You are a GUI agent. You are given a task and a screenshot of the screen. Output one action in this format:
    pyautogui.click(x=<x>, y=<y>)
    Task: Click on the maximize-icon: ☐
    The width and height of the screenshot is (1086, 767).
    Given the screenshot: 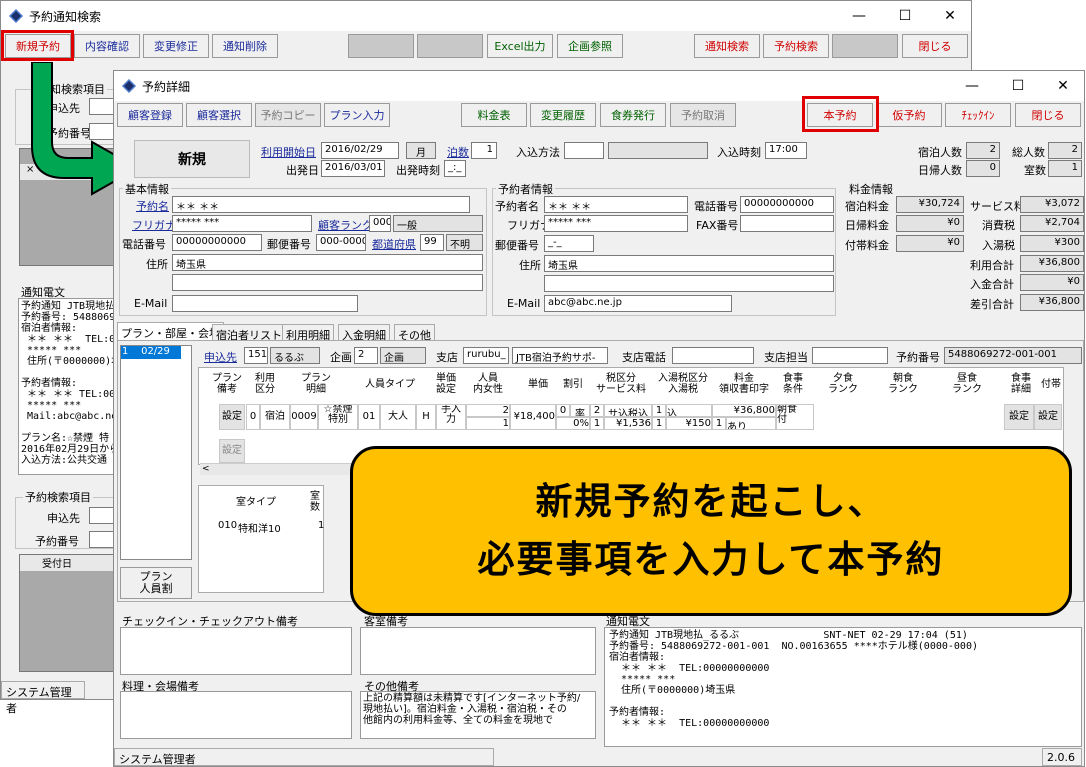 What is the action you would take?
    pyautogui.click(x=1018, y=86)
    